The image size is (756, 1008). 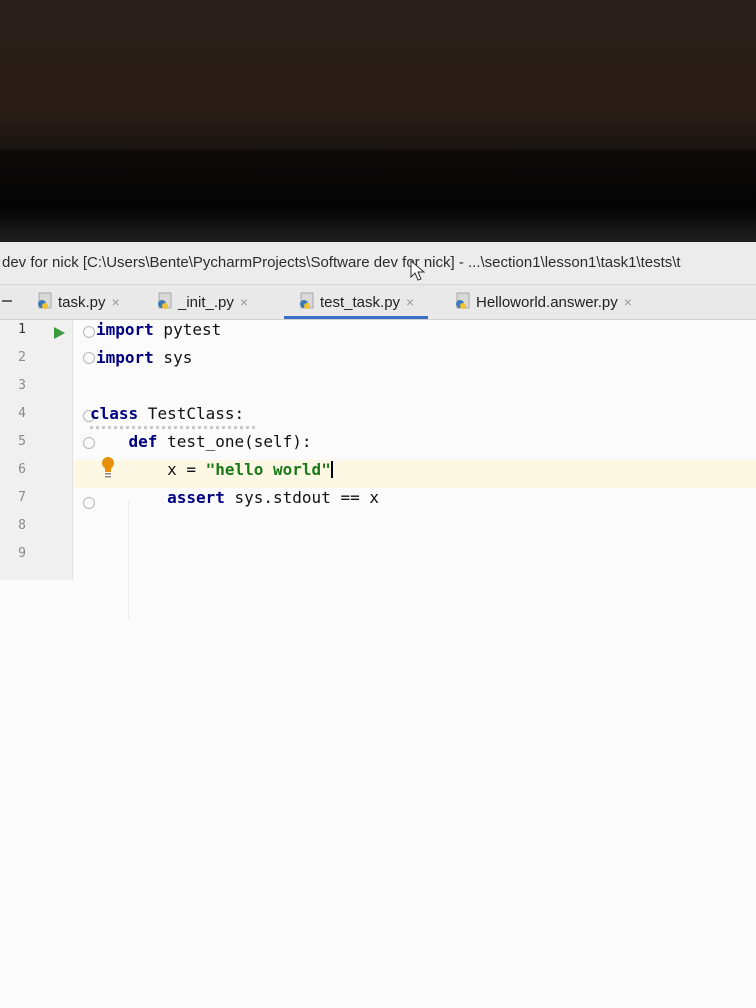 What do you see at coordinates (22, 441) in the screenshot?
I see `line-number: 5` at bounding box center [22, 441].